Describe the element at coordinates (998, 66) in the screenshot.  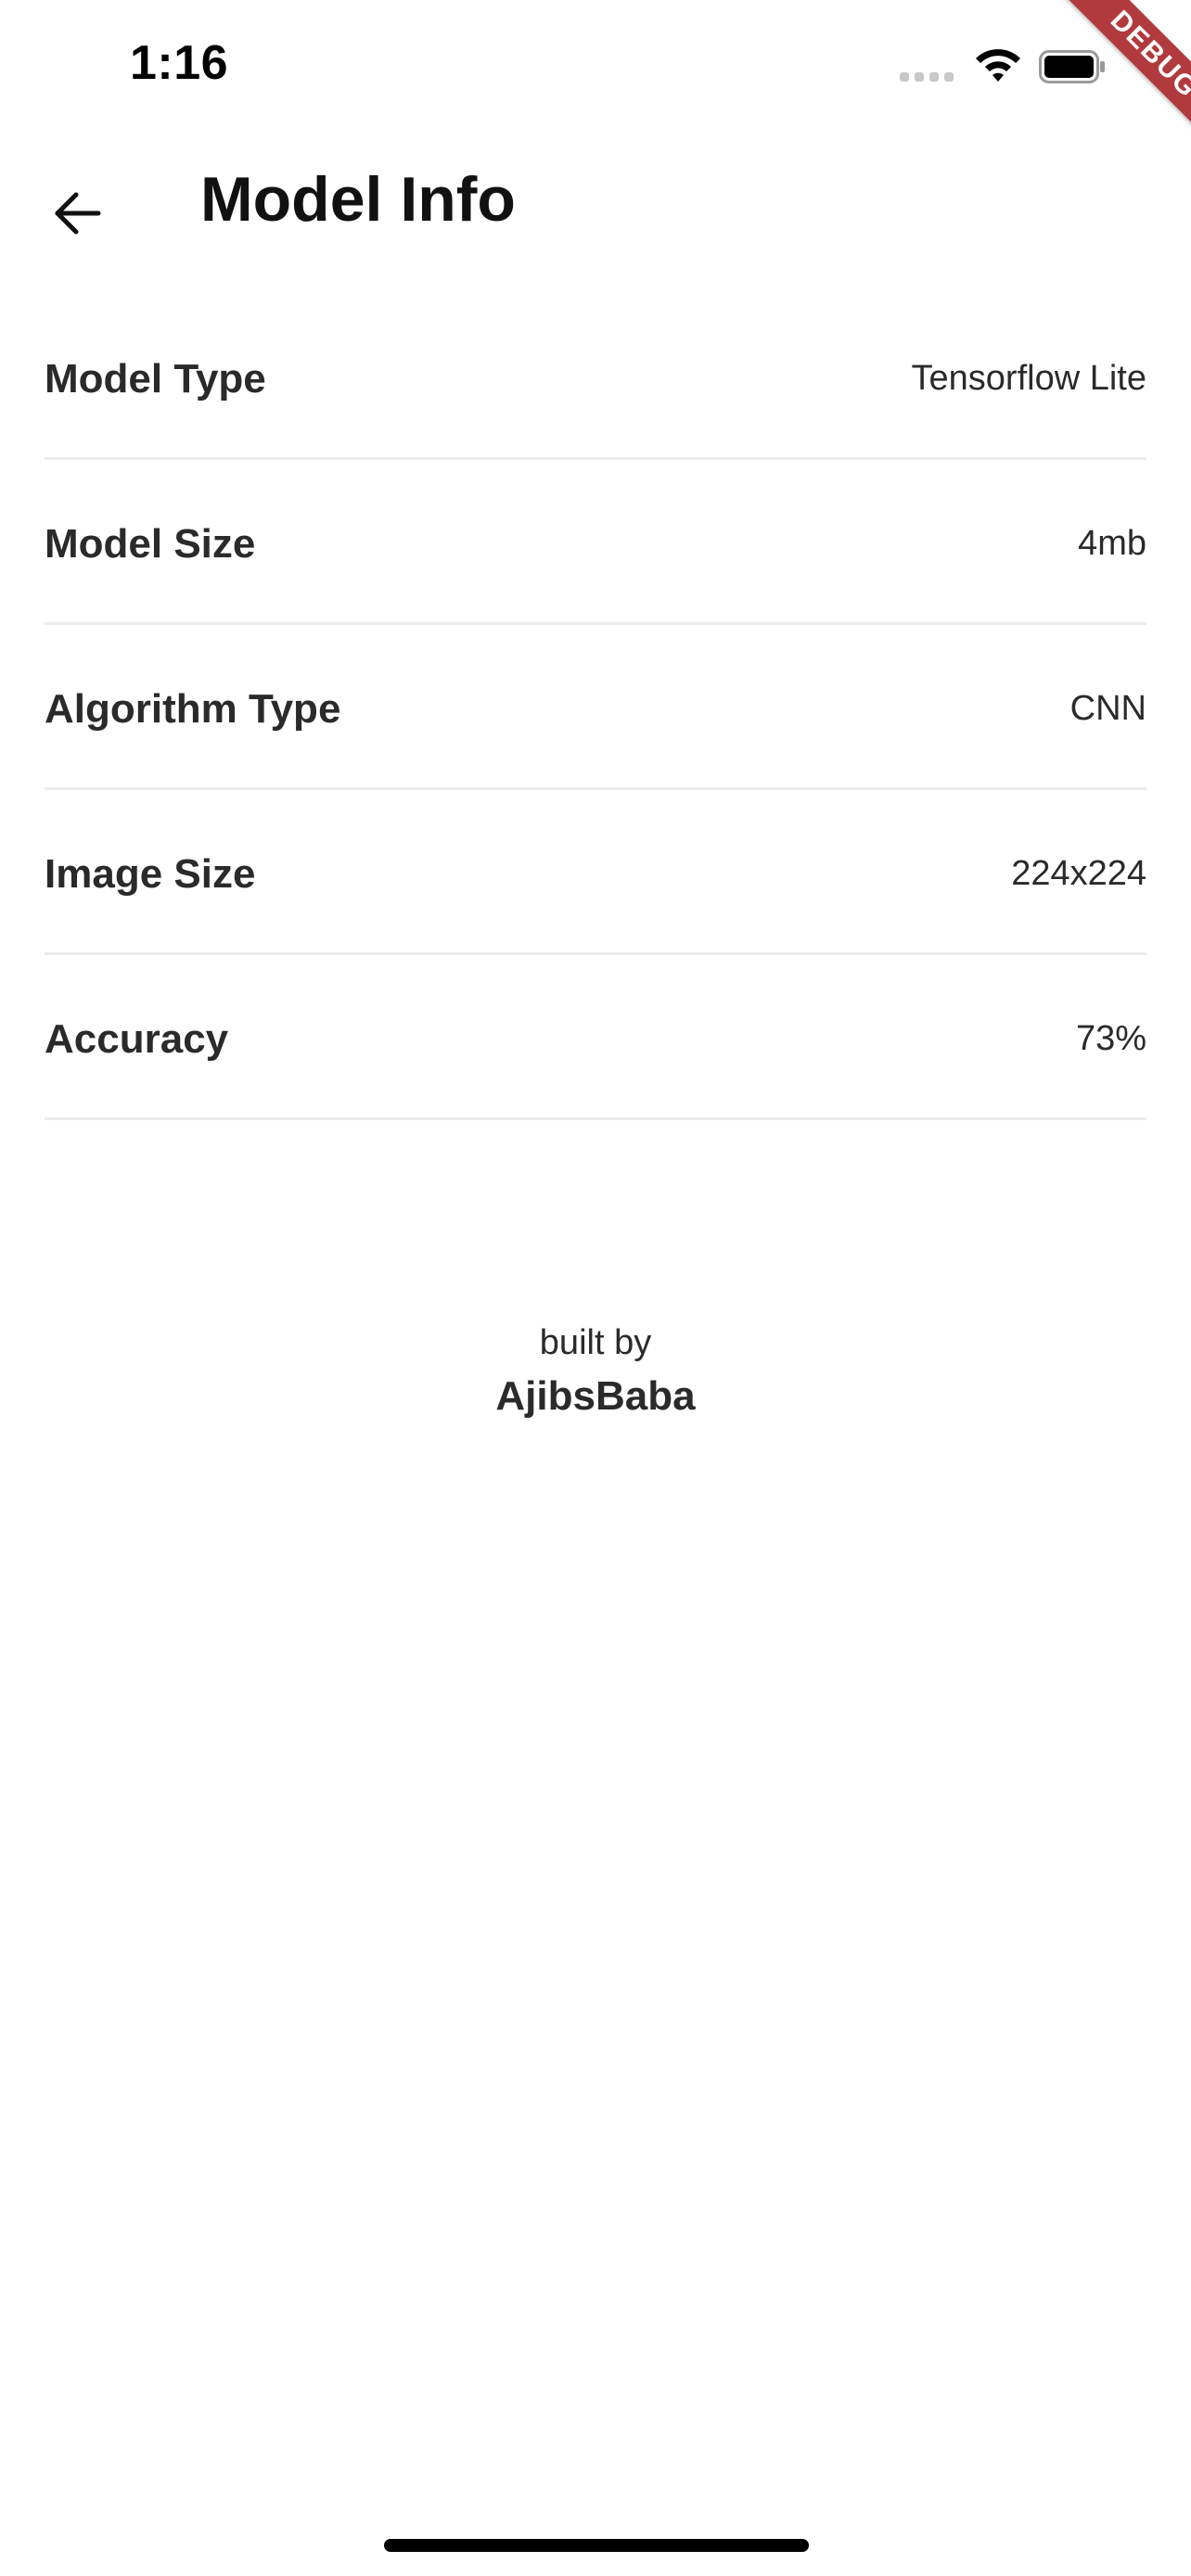
I see `wifi-icon` at that location.